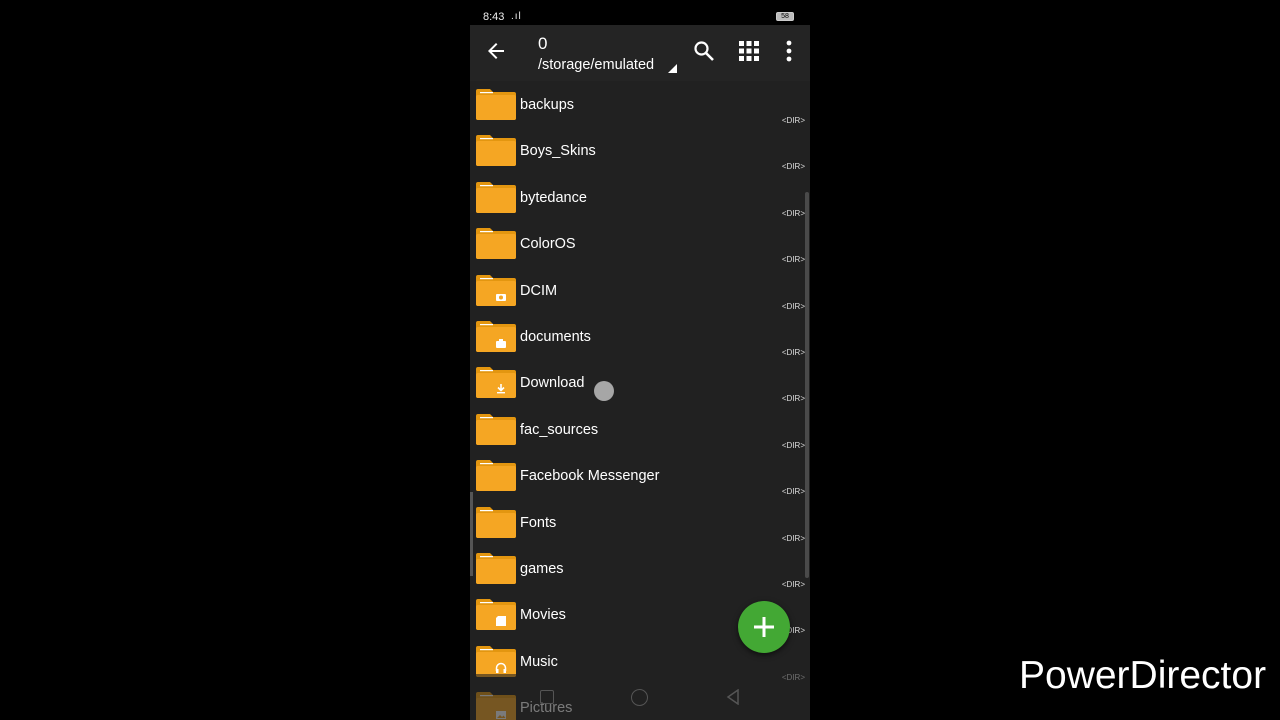  What do you see at coordinates (496, 51) in the screenshot?
I see `back-arrow-icon` at bounding box center [496, 51].